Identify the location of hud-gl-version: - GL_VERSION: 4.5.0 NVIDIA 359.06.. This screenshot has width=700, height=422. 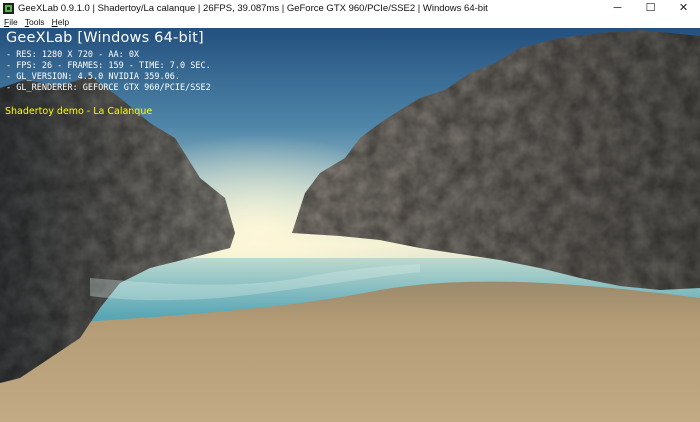
(93, 77).